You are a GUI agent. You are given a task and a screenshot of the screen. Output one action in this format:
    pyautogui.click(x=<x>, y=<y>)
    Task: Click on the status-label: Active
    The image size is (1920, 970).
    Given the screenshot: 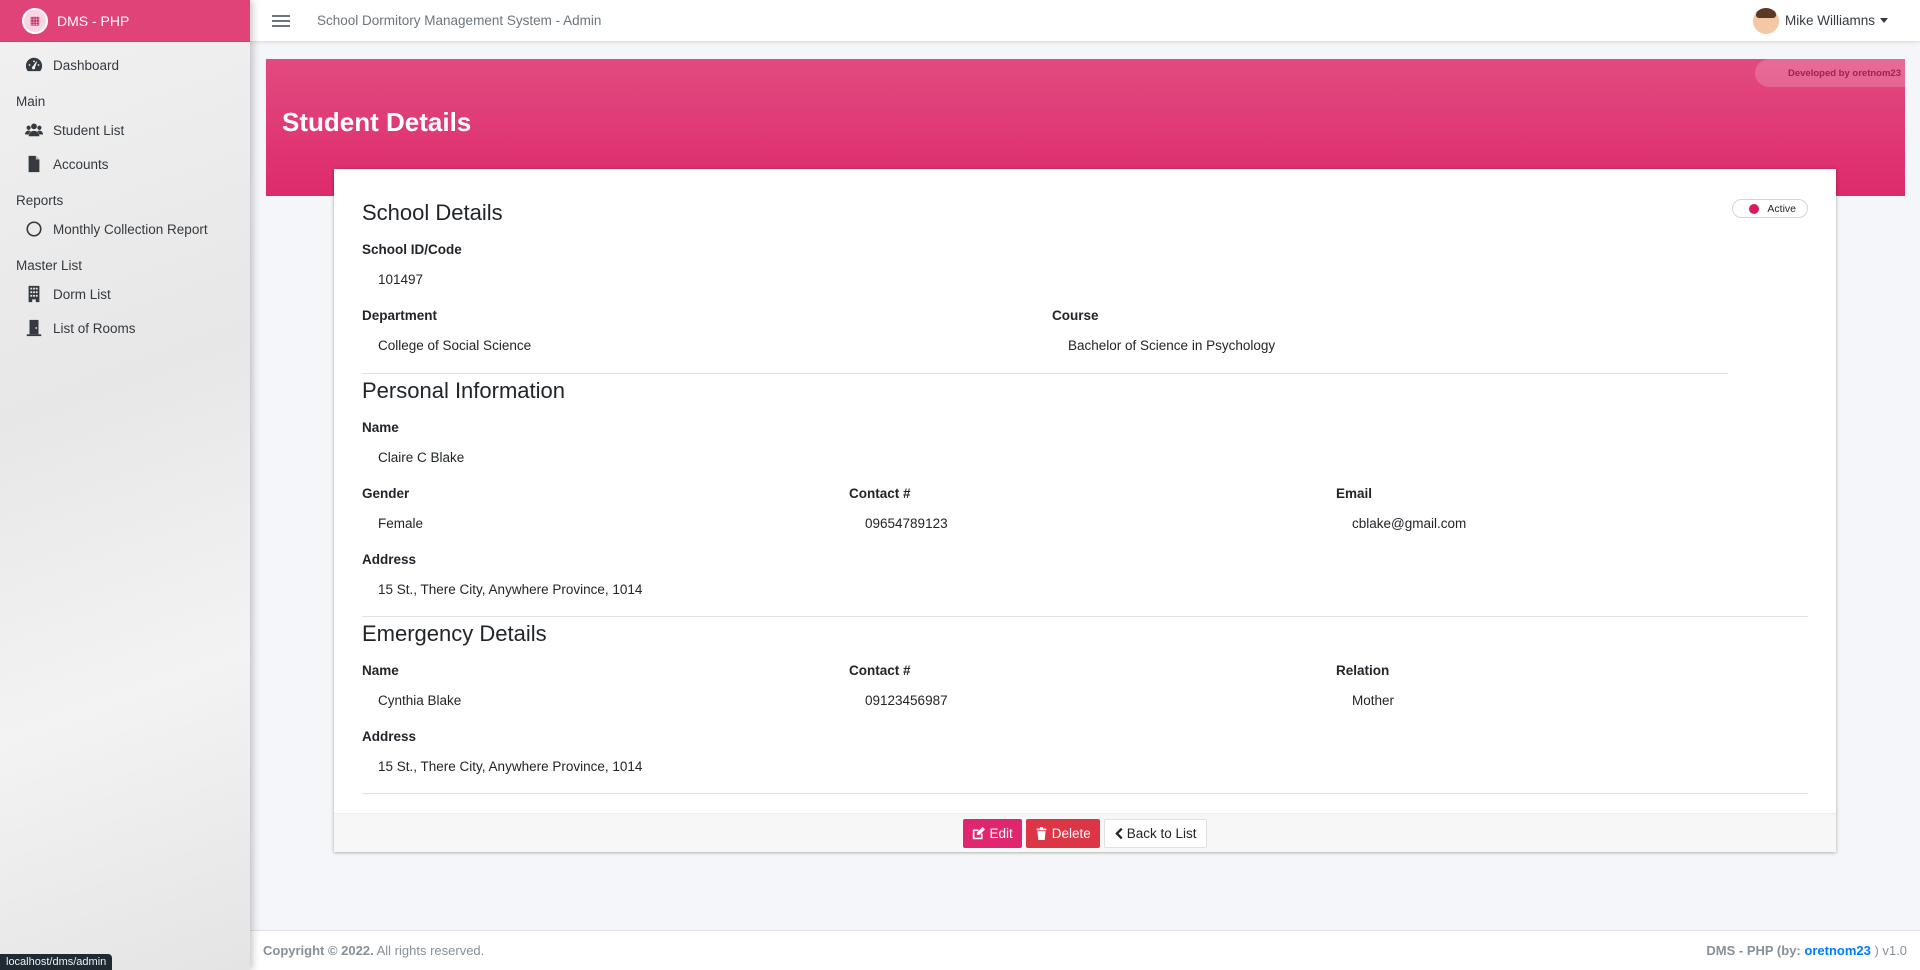 What is the action you would take?
    pyautogui.click(x=1781, y=208)
    